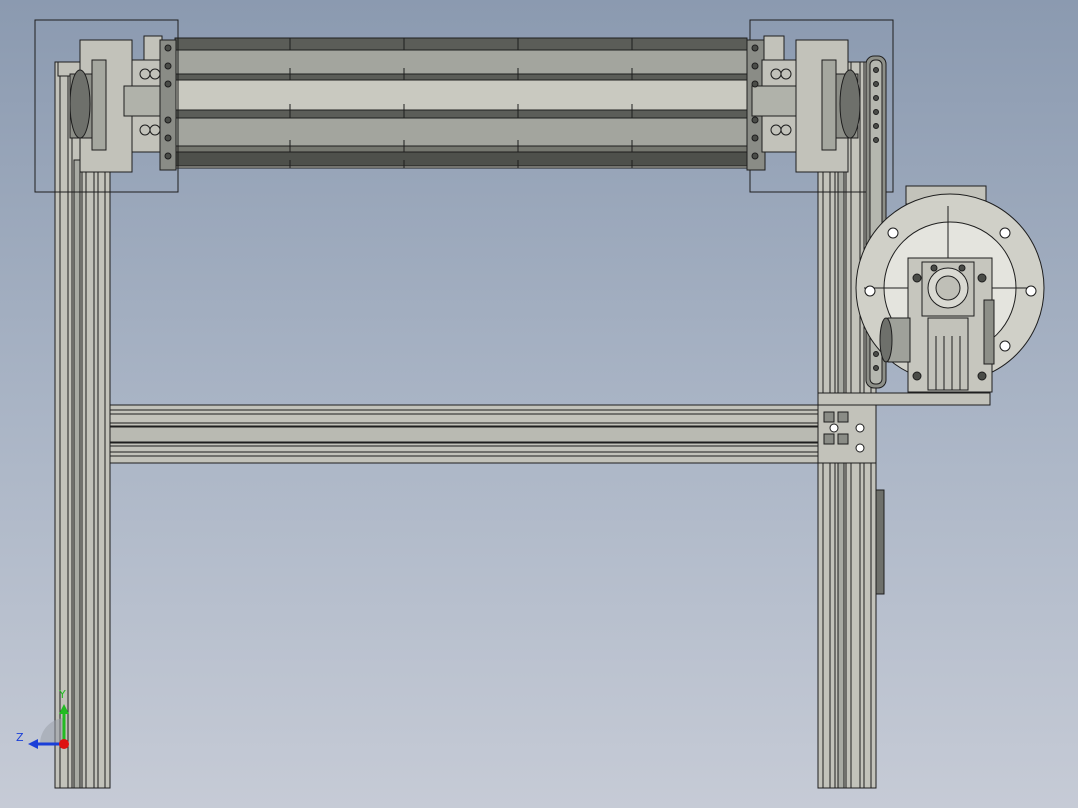 The image size is (1078, 808). What do you see at coordinates (880, 542) in the screenshot?
I see `side-plate` at bounding box center [880, 542].